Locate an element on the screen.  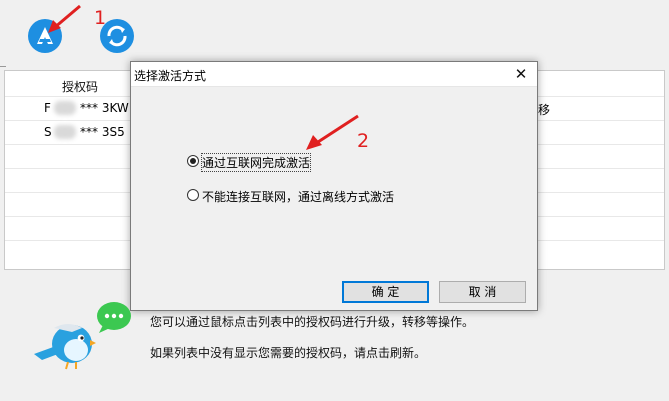
option-offline-label: 不能连接互联网，通过离线方式激活 is located at coordinates (298, 197).